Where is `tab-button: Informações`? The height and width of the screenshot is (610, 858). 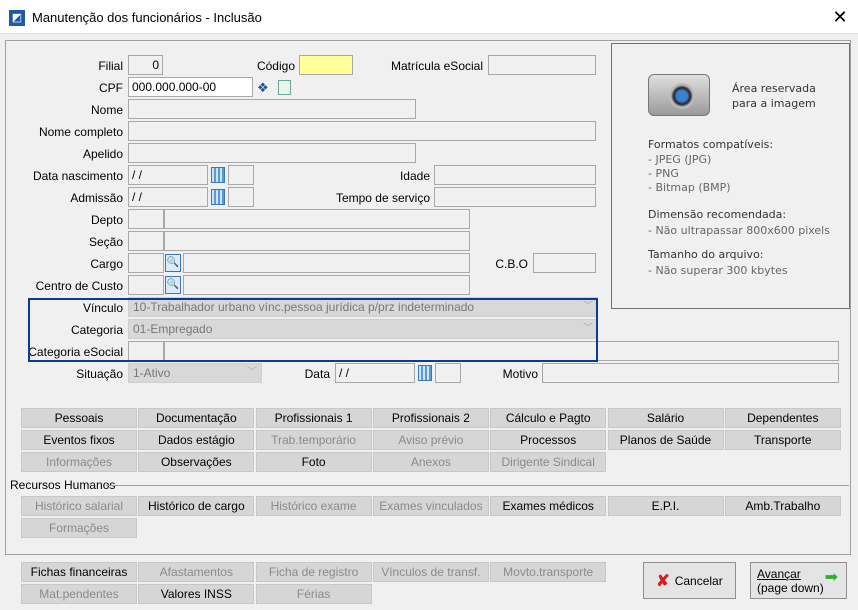 tab-button: Informações is located at coordinates (79, 462).